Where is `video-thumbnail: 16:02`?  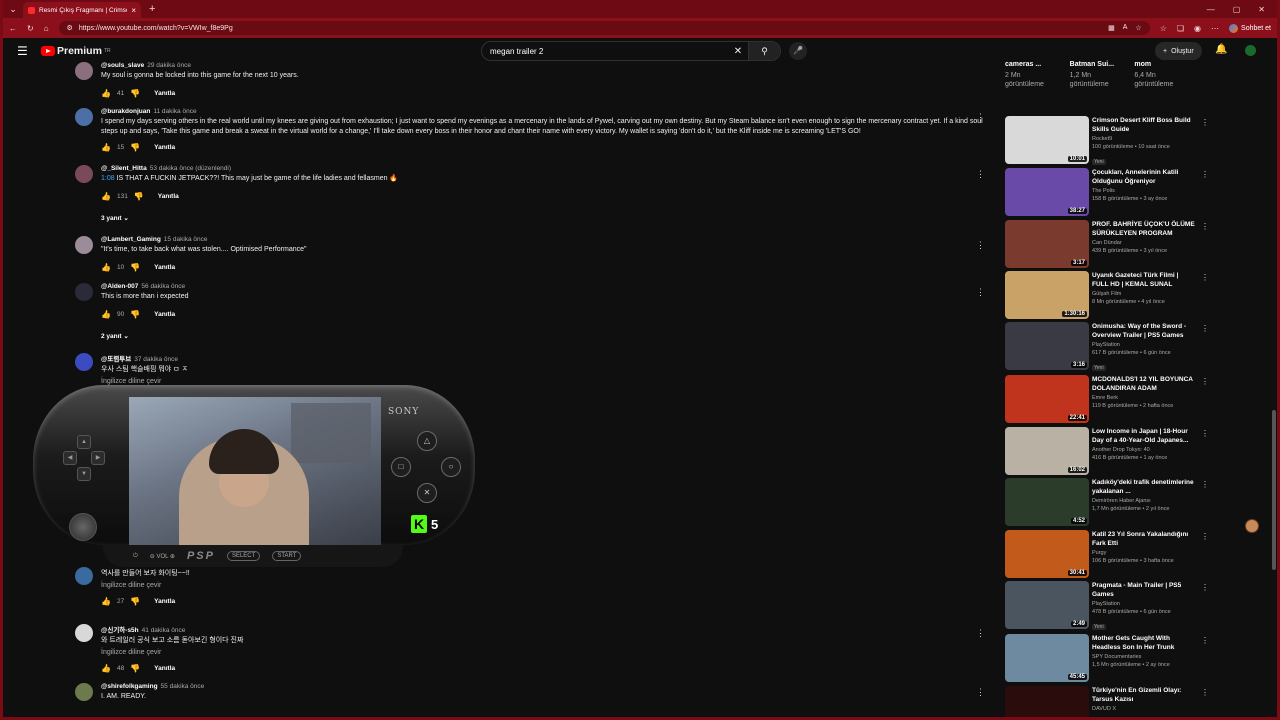
video-thumbnail: 16:02 is located at coordinates (1047, 451).